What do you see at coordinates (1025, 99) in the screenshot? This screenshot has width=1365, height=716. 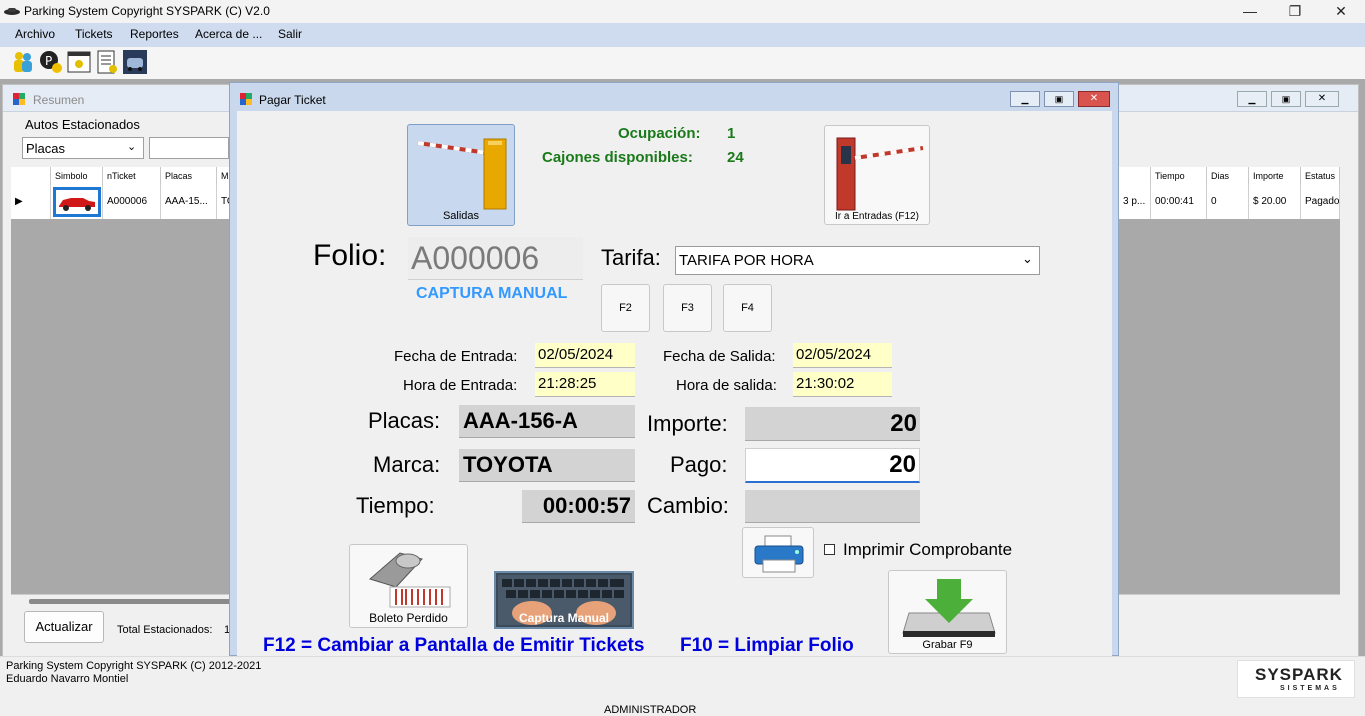 I see `dialog-minimize-button: ▁` at bounding box center [1025, 99].